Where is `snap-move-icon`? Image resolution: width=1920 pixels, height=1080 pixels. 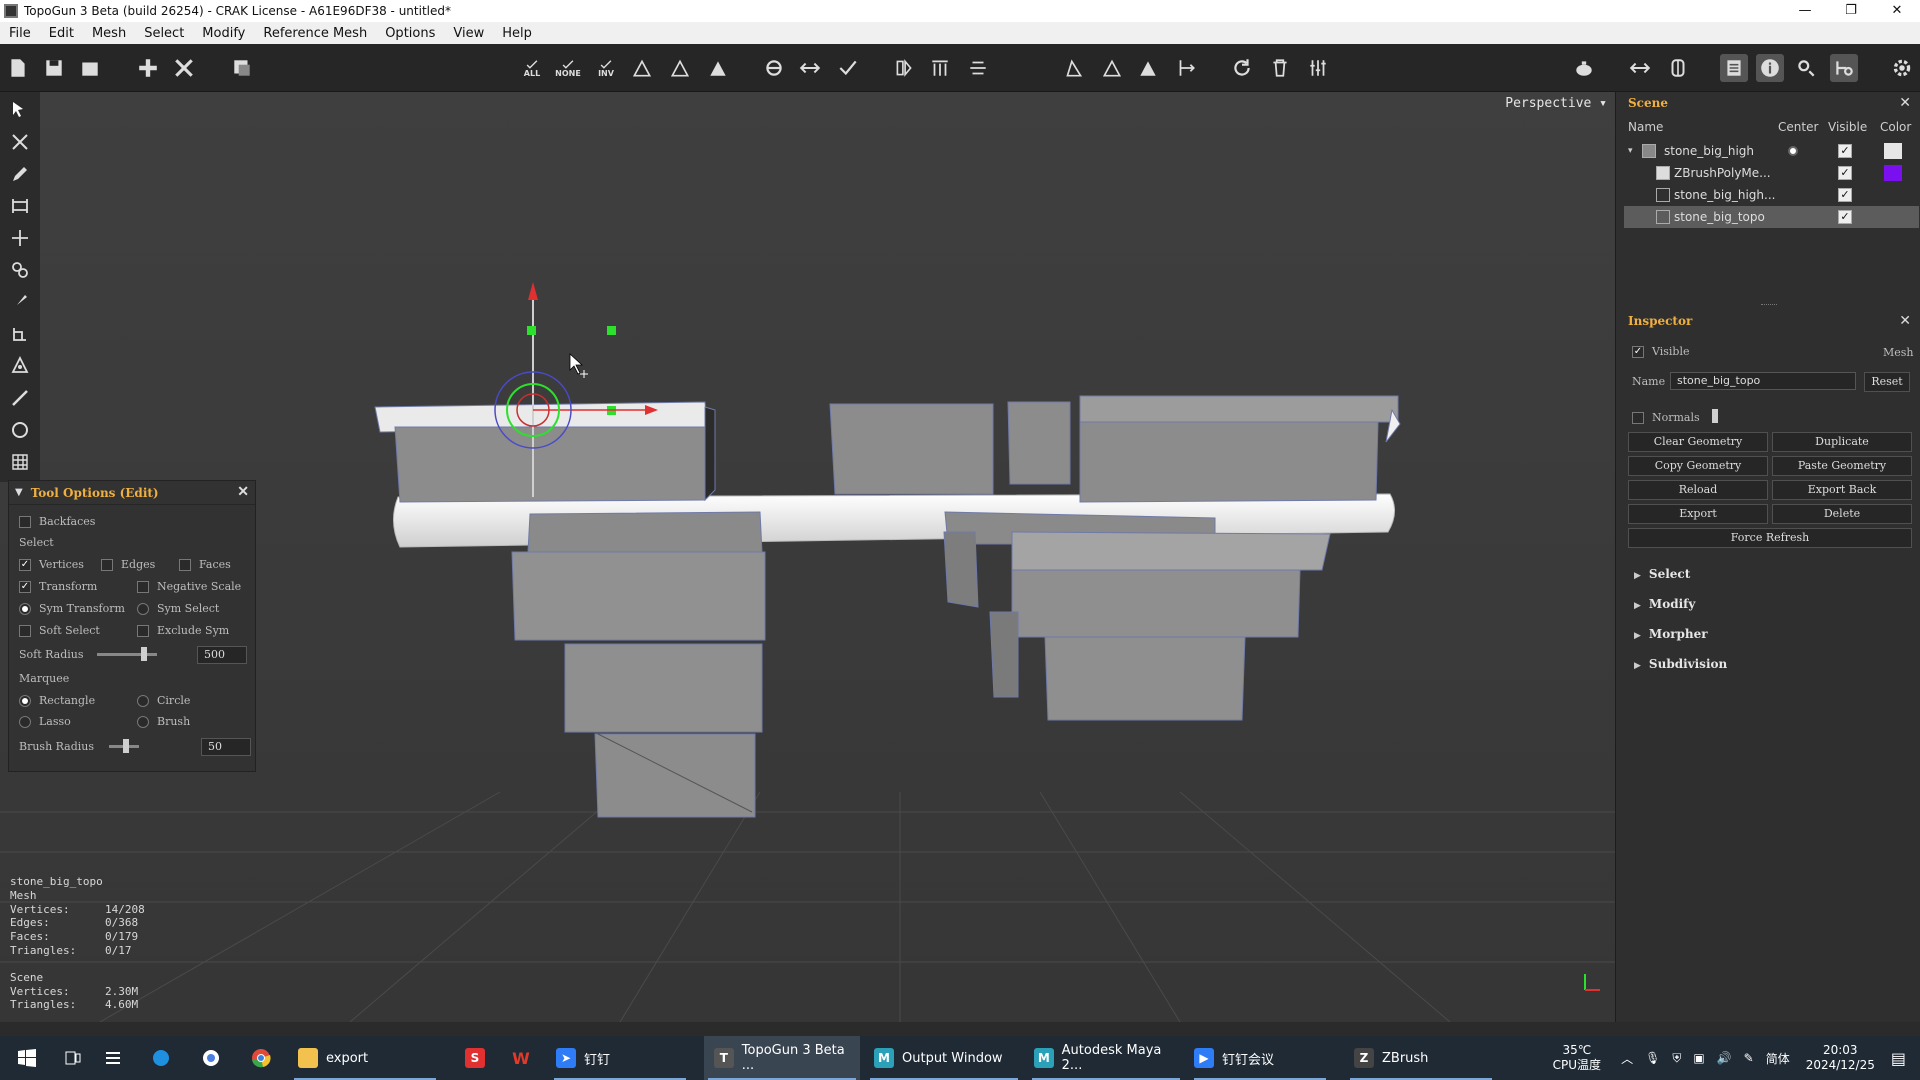 snap-move-icon is located at coordinates (1186, 68).